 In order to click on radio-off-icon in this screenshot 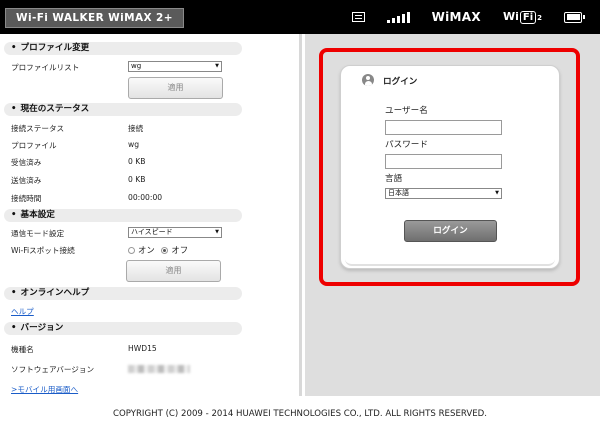, I will do `click(165, 250)`.